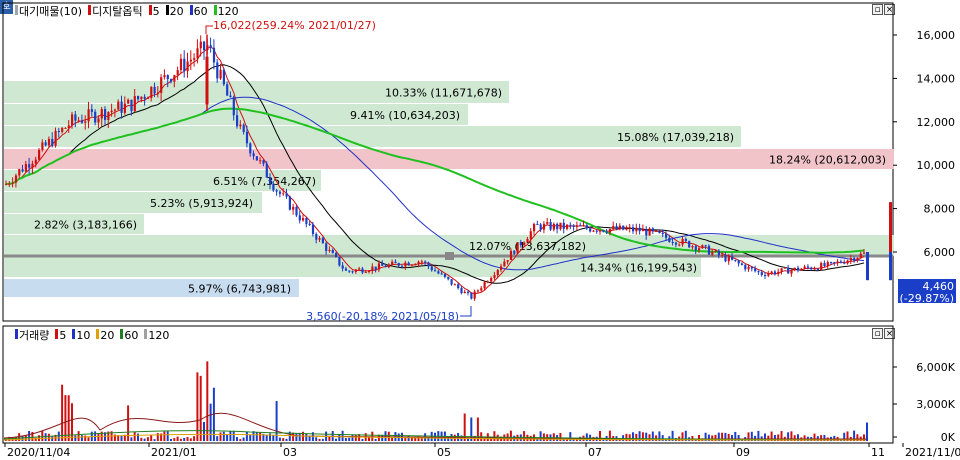 Image resolution: width=960 pixels, height=460 pixels. Describe the element at coordinates (38, 452) in the screenshot. I see `xaxis-label: 2020/11/04` at that location.